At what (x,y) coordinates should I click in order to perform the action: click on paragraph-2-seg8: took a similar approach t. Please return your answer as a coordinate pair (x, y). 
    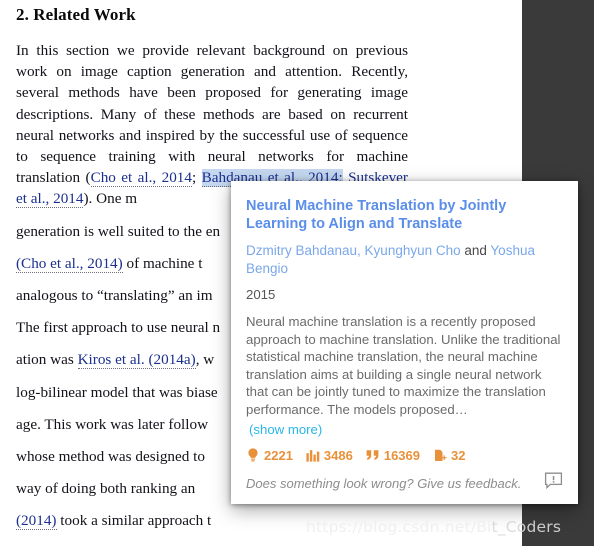
    Looking at the image, I should click on (134, 521).